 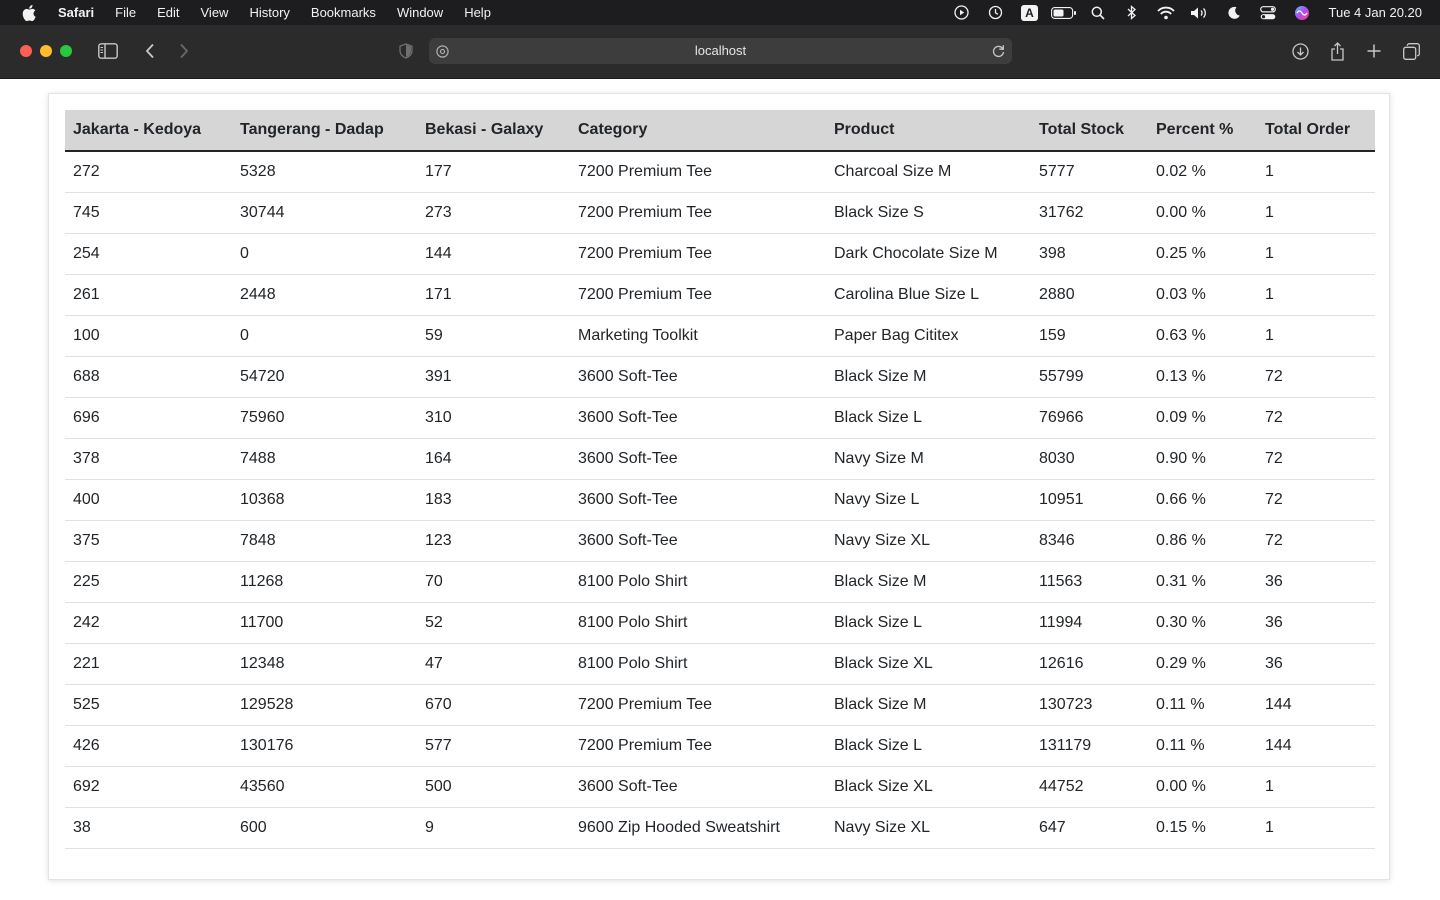 I want to click on play-icon, so click(x=962, y=12).